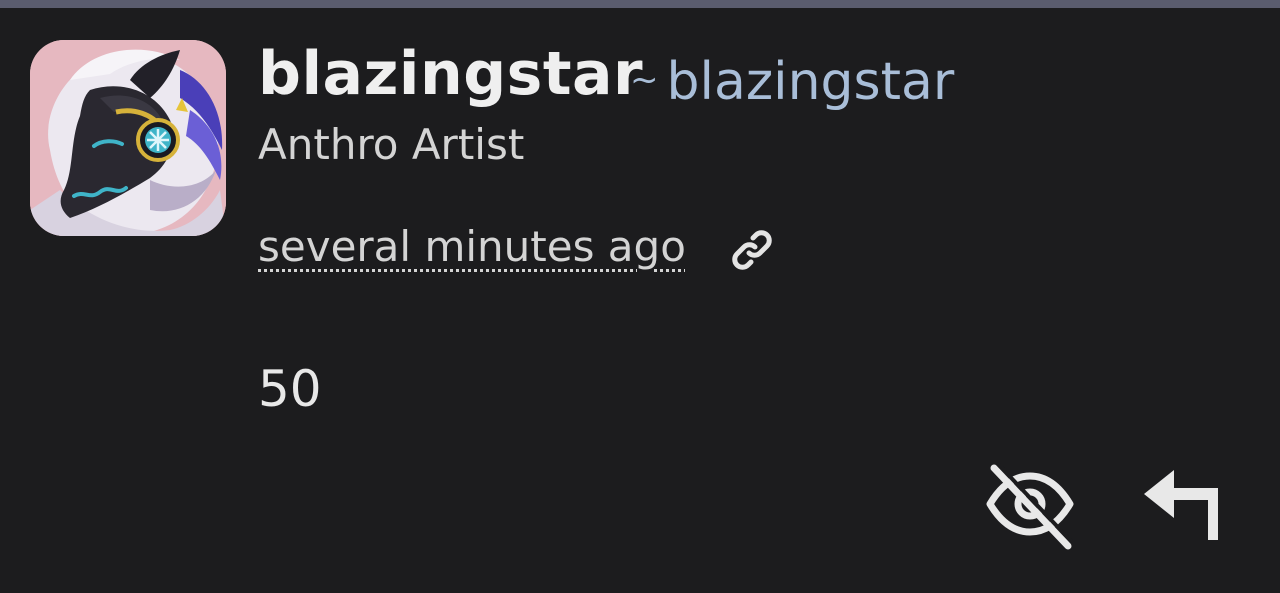 This screenshot has width=1280, height=593. What do you see at coordinates (644, 80) in the screenshot?
I see `handle-prefix: ~` at bounding box center [644, 80].